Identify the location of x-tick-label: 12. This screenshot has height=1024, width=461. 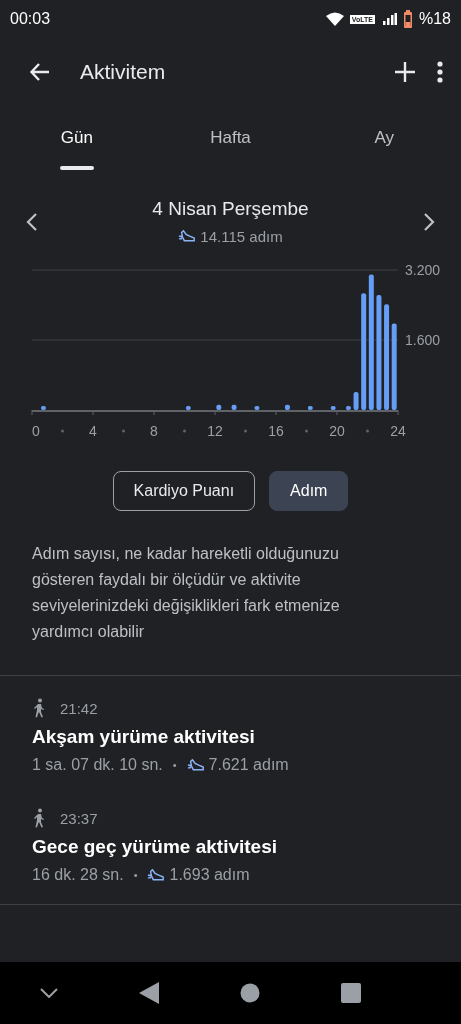
(215, 431).